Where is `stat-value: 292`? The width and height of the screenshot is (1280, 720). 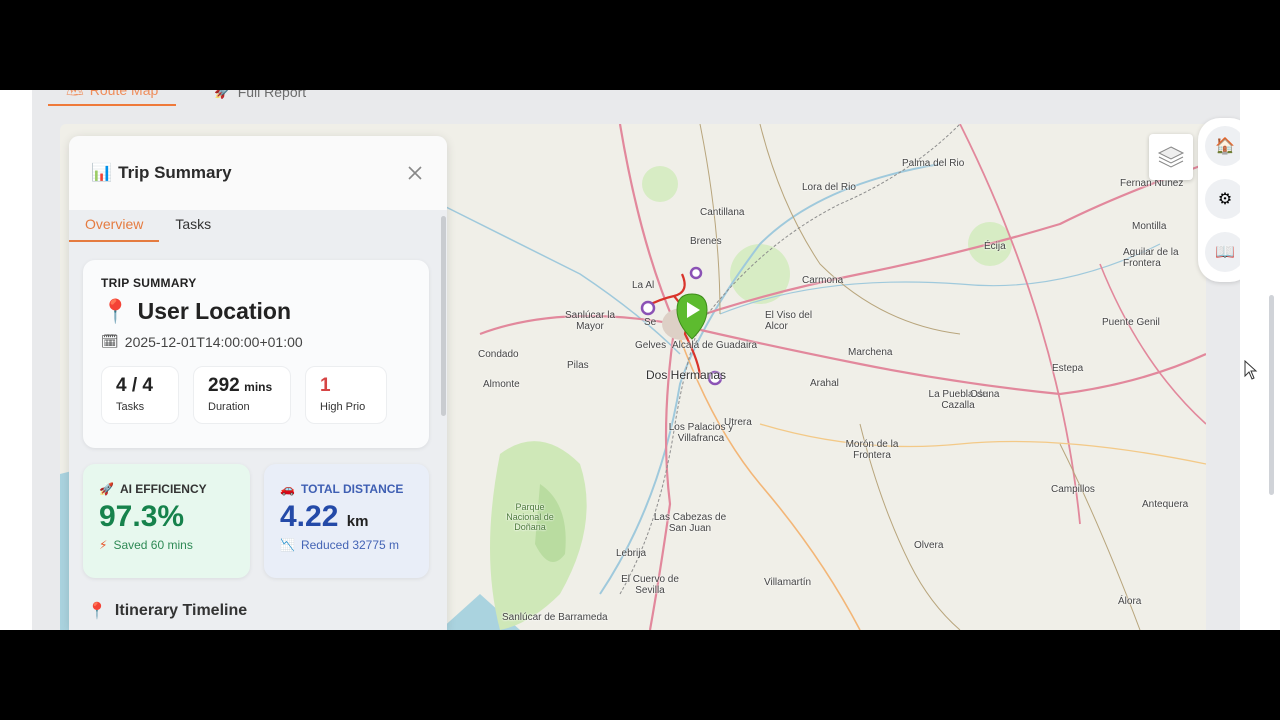
stat-value: 292 is located at coordinates (224, 385).